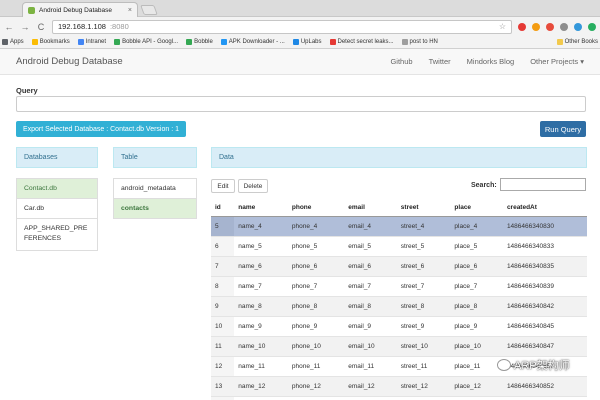 The width and height of the screenshot is (600, 400). Describe the element at coordinates (57, 209) in the screenshot. I see `database-item-car: Car.db` at that location.